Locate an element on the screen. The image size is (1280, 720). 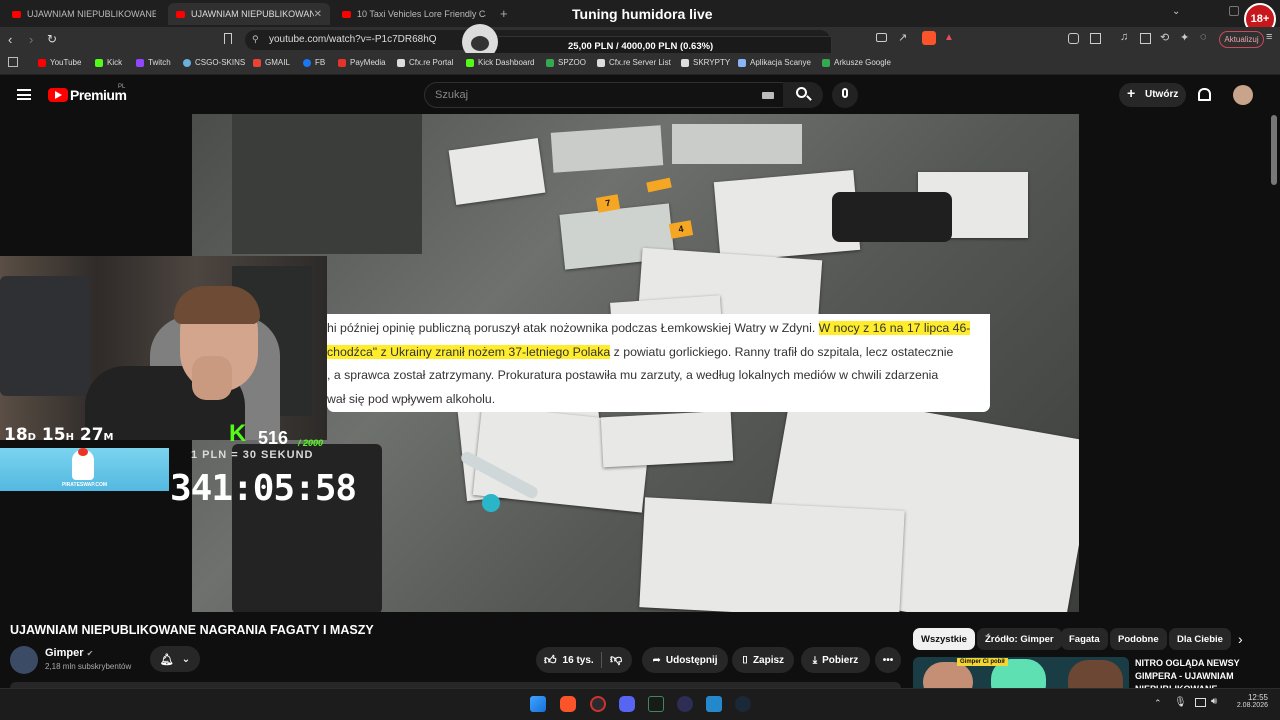
chip-all: Wszystkie is located at coordinates (944, 639).